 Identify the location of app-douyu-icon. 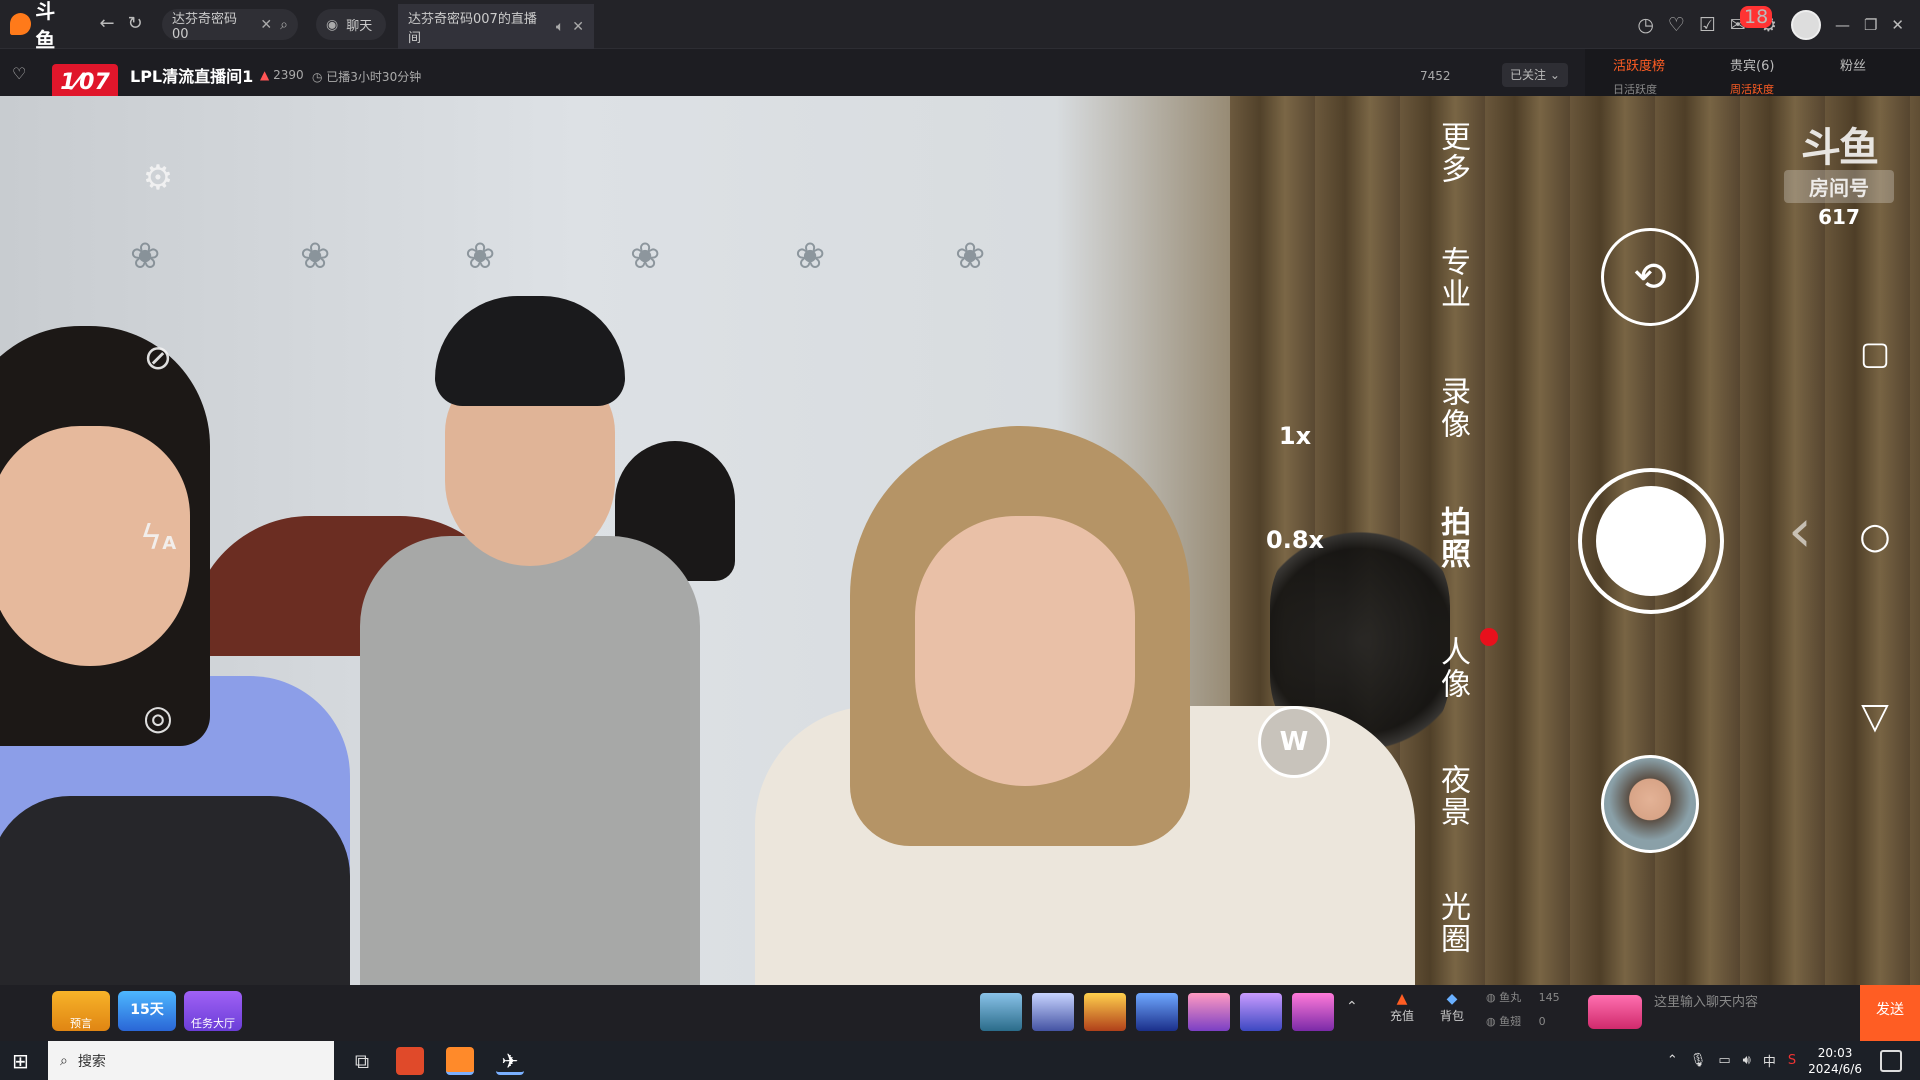
(410, 1061).